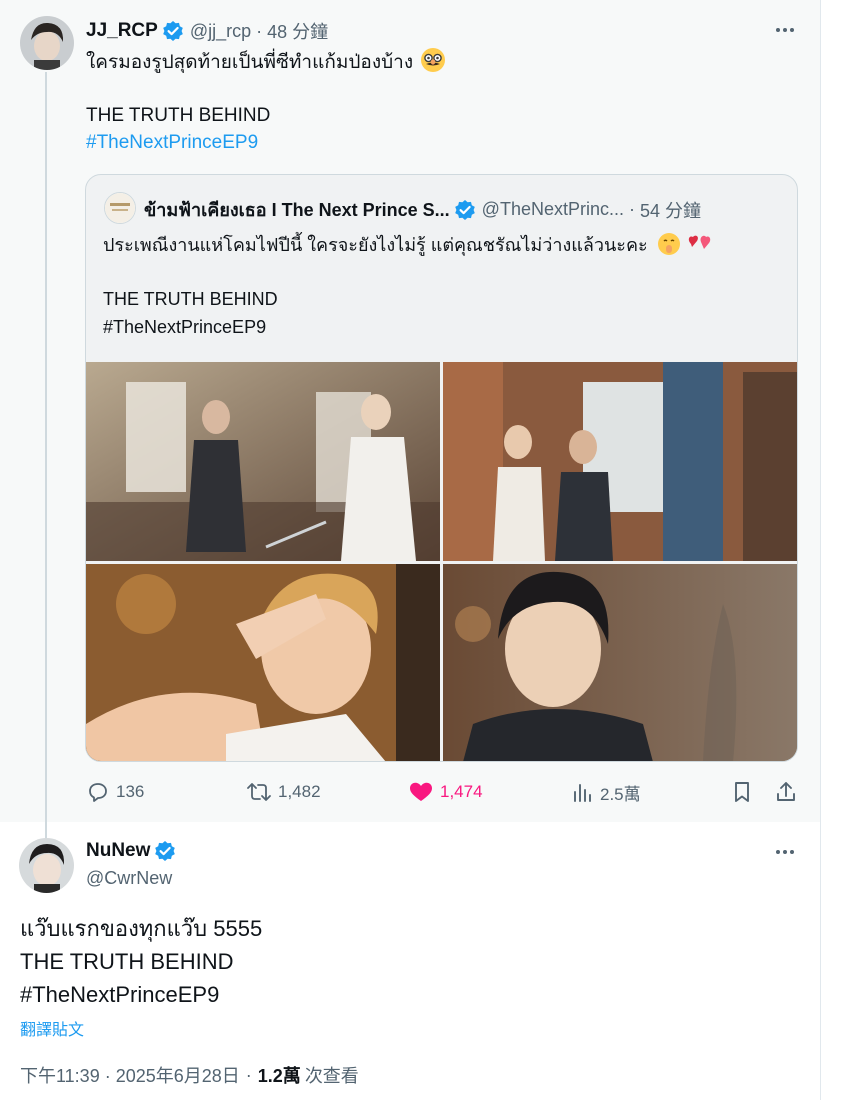 The width and height of the screenshot is (842, 1100). I want to click on views-count: 2.5萬, so click(620, 794).